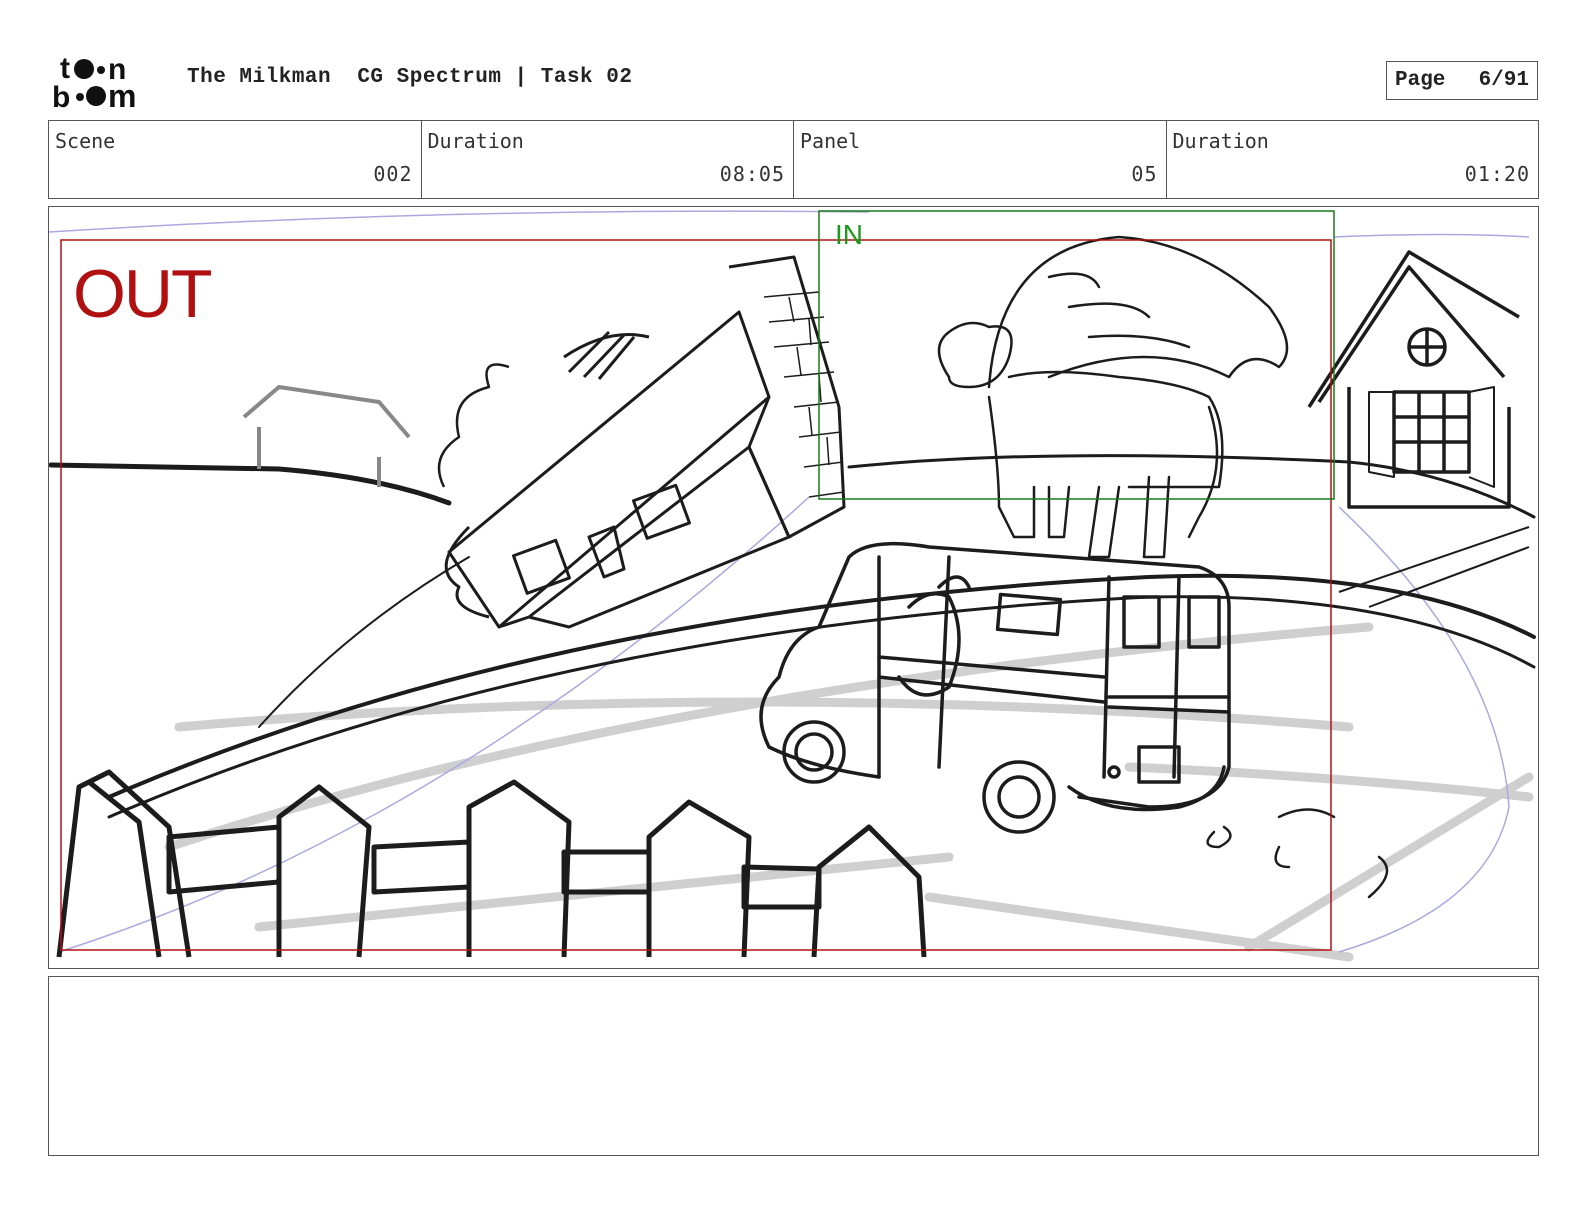  What do you see at coordinates (61, 95) in the screenshot?
I see `svg-text: b` at bounding box center [61, 95].